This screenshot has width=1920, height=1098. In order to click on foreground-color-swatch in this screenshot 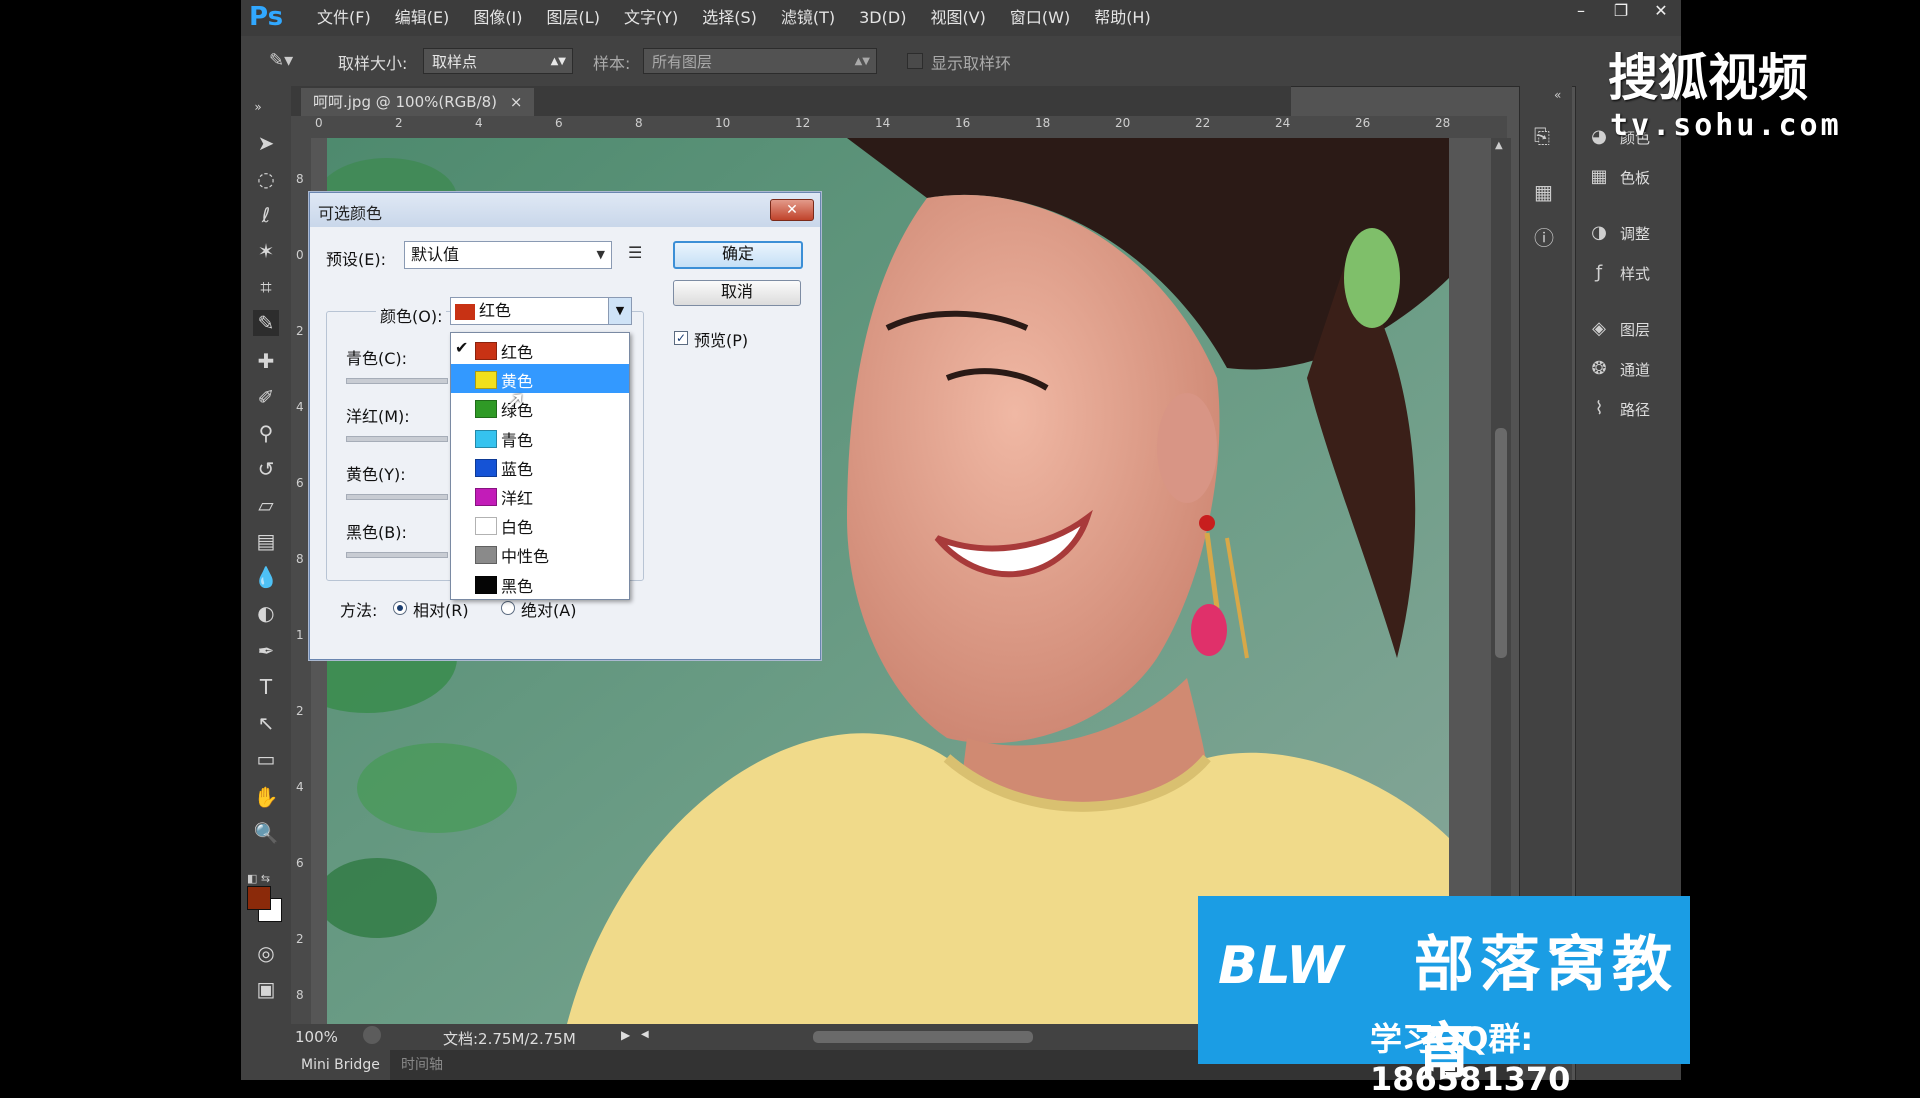, I will do `click(259, 898)`.